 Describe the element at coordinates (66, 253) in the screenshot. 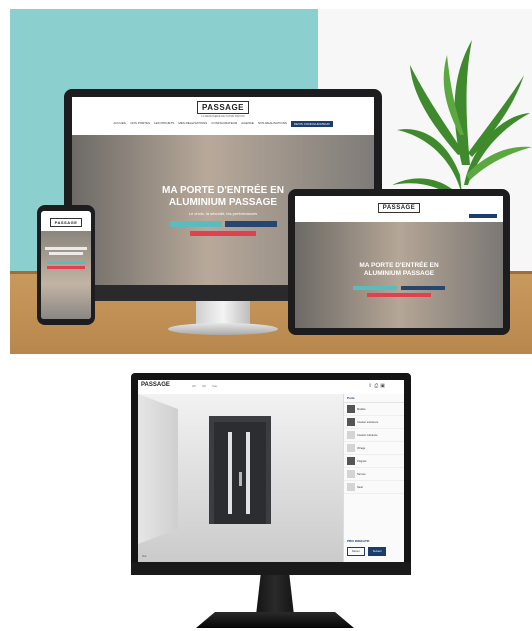

I see `phone-hero-title2` at that location.